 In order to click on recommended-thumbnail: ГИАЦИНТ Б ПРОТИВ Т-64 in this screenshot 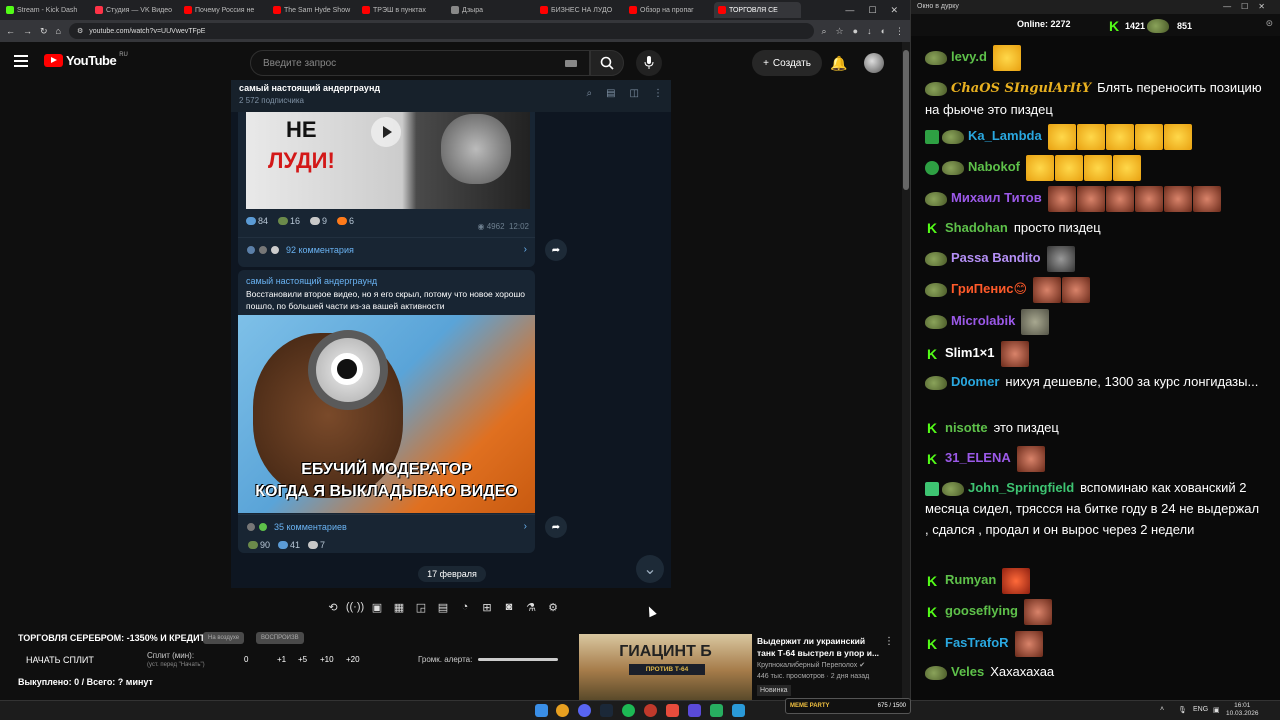, I will do `click(665, 667)`.